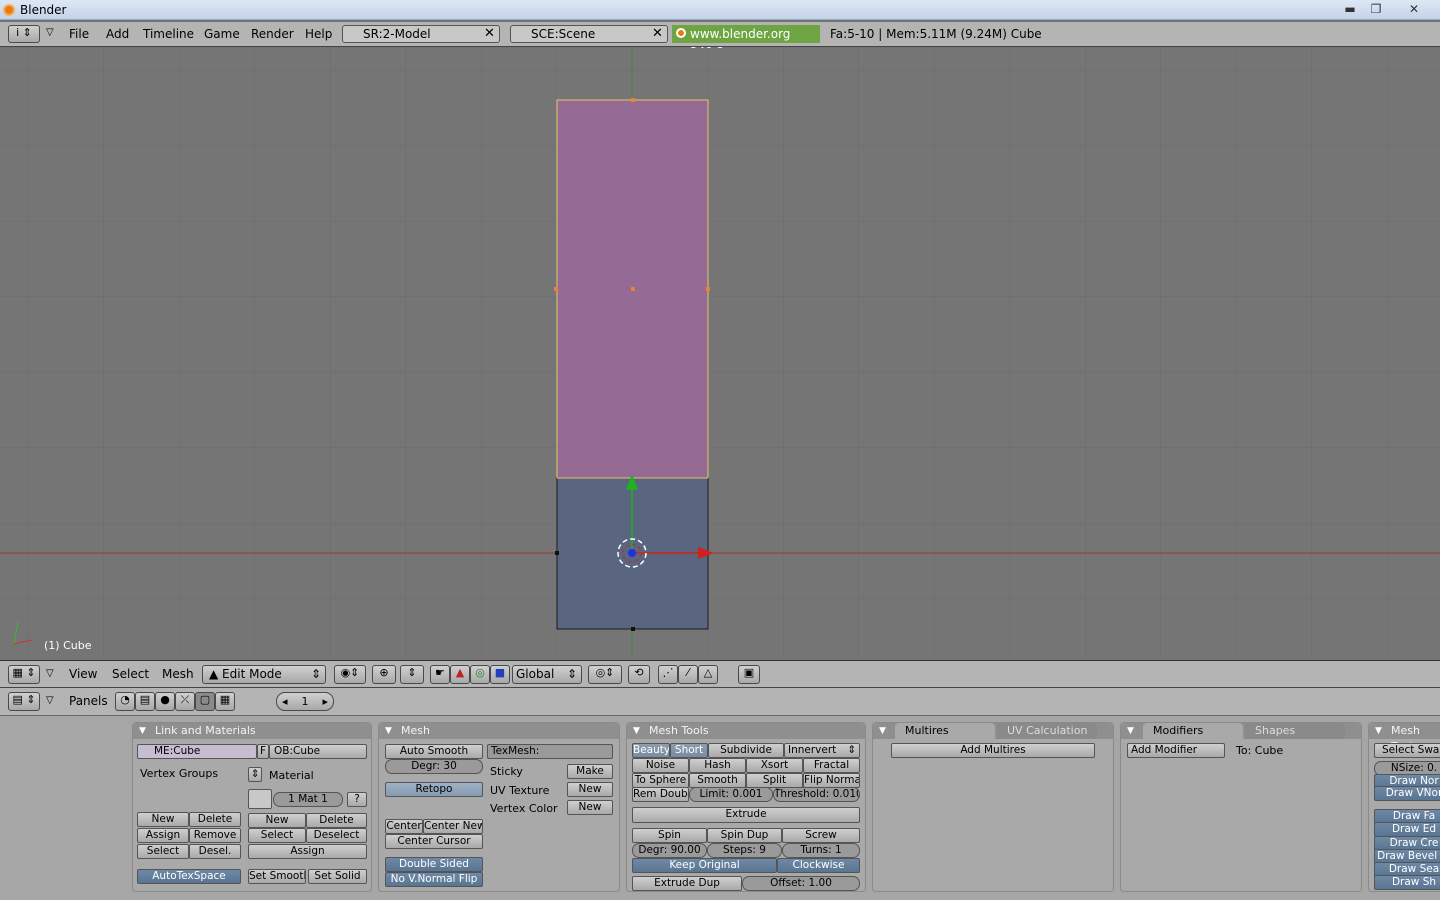 This screenshot has width=1440, height=900. What do you see at coordinates (305, 701) in the screenshot?
I see `frame-number-field: ◂ 1 ▸` at bounding box center [305, 701].